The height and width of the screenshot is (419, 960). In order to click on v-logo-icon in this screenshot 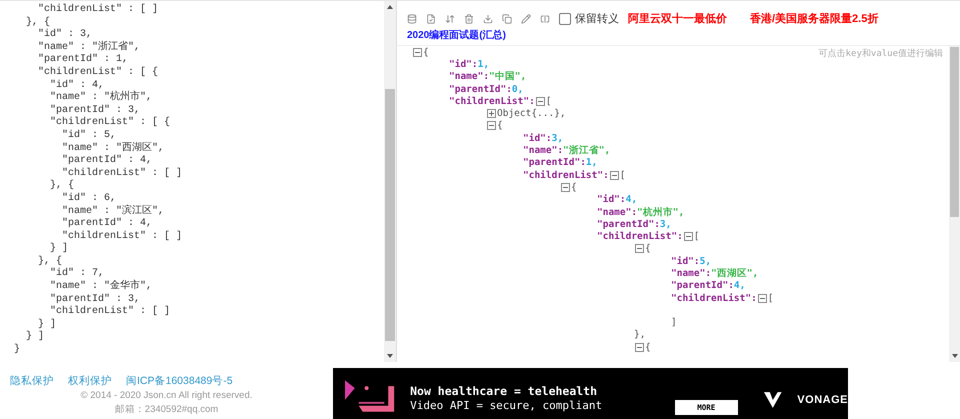, I will do `click(773, 400)`.